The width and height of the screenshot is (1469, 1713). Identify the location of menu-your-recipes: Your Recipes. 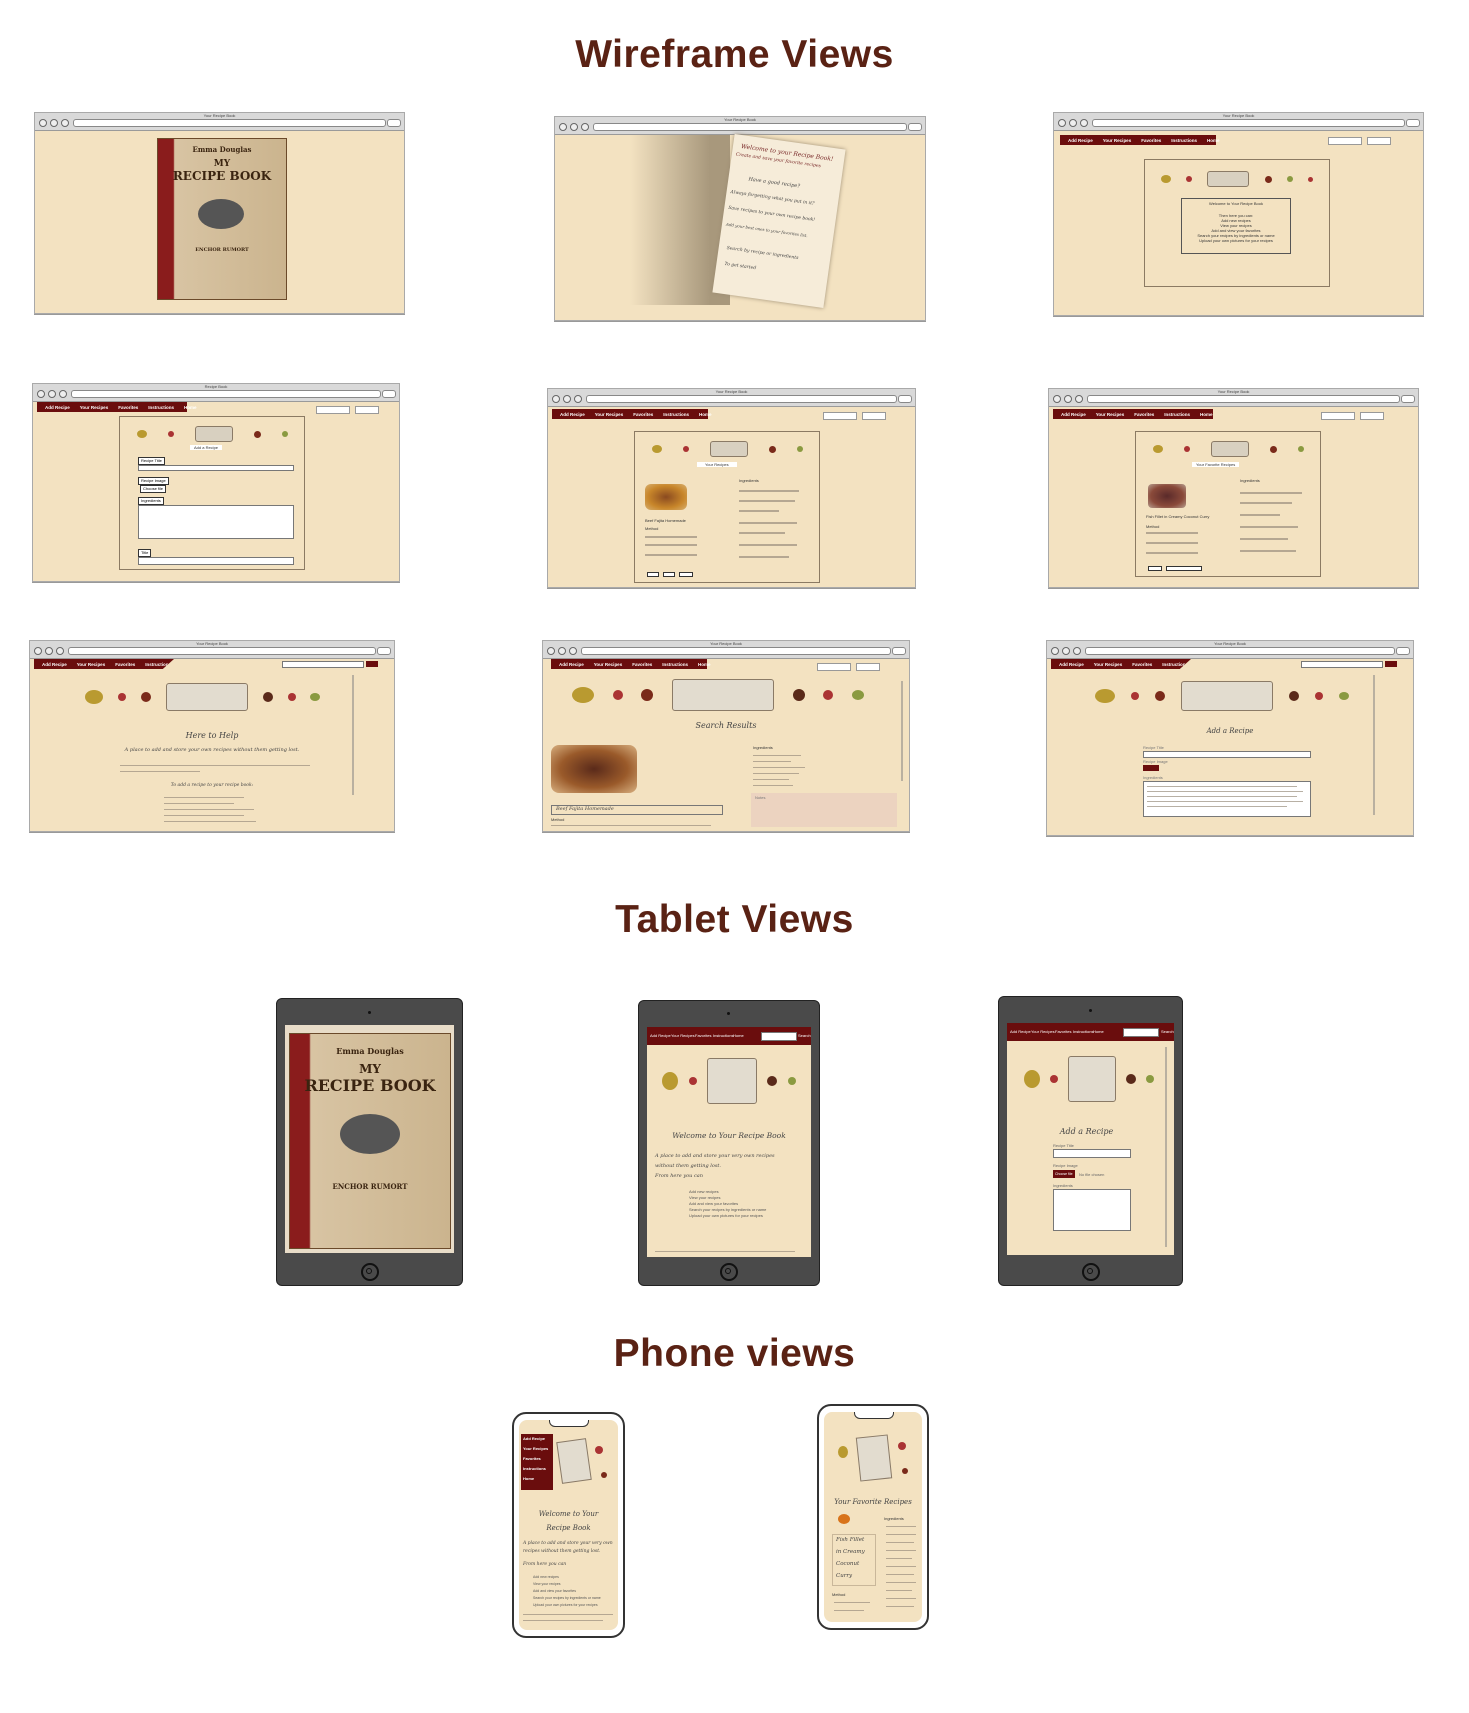
(535, 1448).